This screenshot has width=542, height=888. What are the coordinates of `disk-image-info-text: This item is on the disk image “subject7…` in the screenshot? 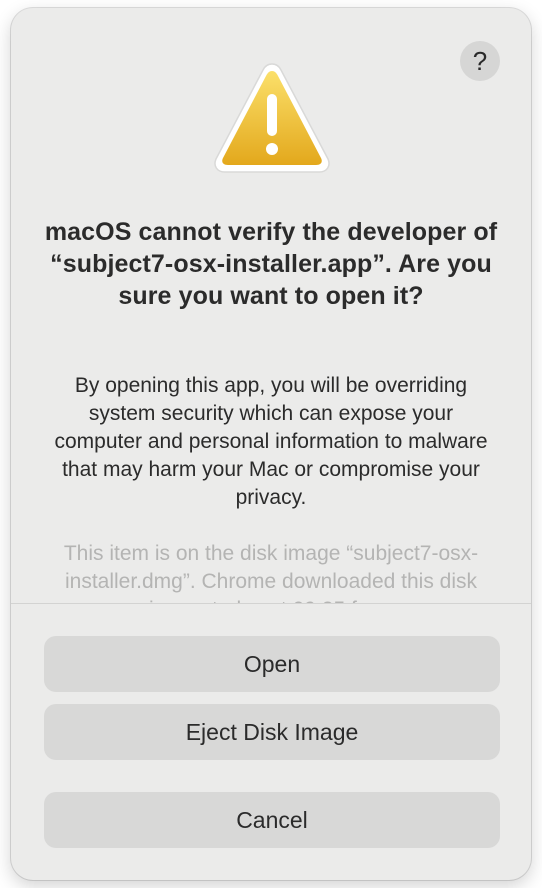 It's located at (271, 573).